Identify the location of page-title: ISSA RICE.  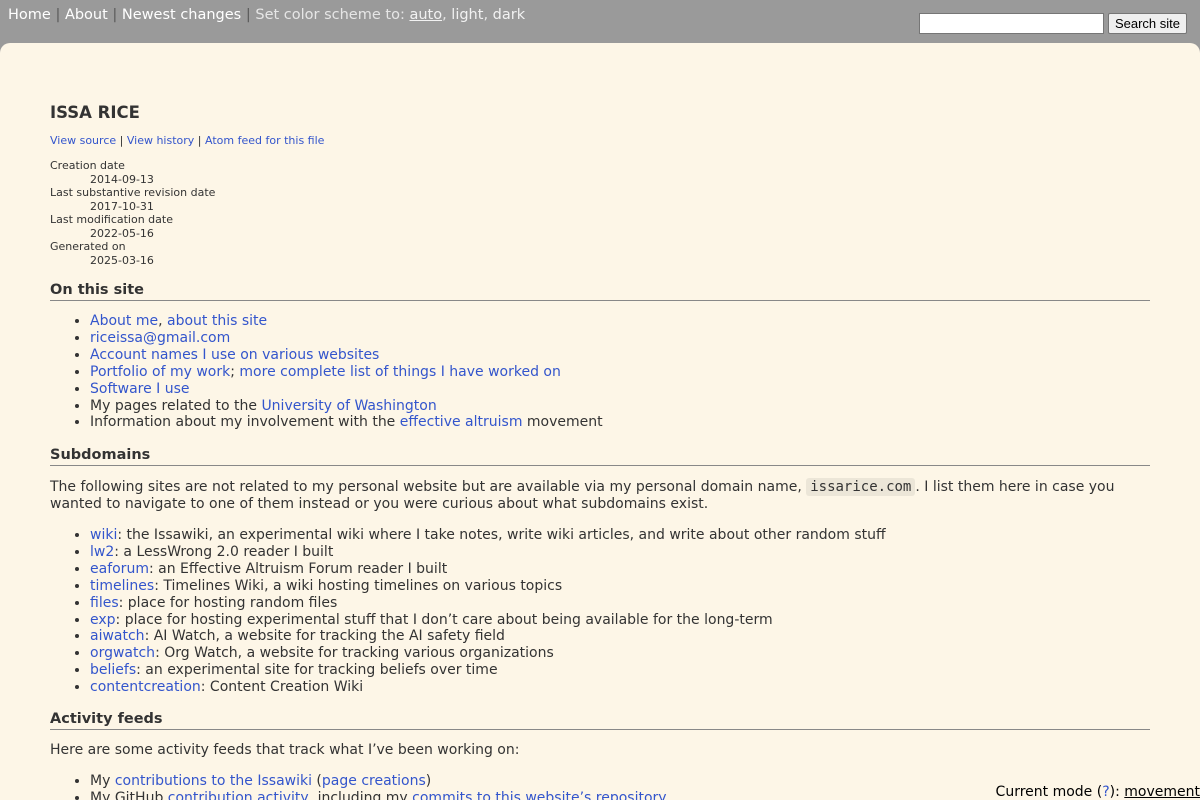
(95, 112).